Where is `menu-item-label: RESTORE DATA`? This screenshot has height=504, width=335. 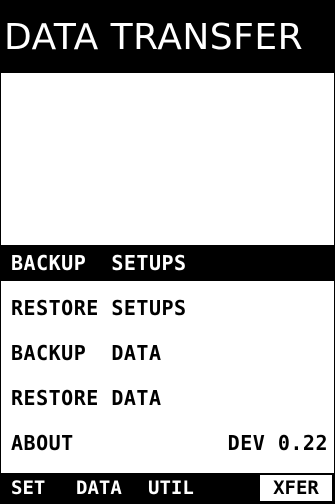
menu-item-label: RESTORE DATA is located at coordinates (86, 398).